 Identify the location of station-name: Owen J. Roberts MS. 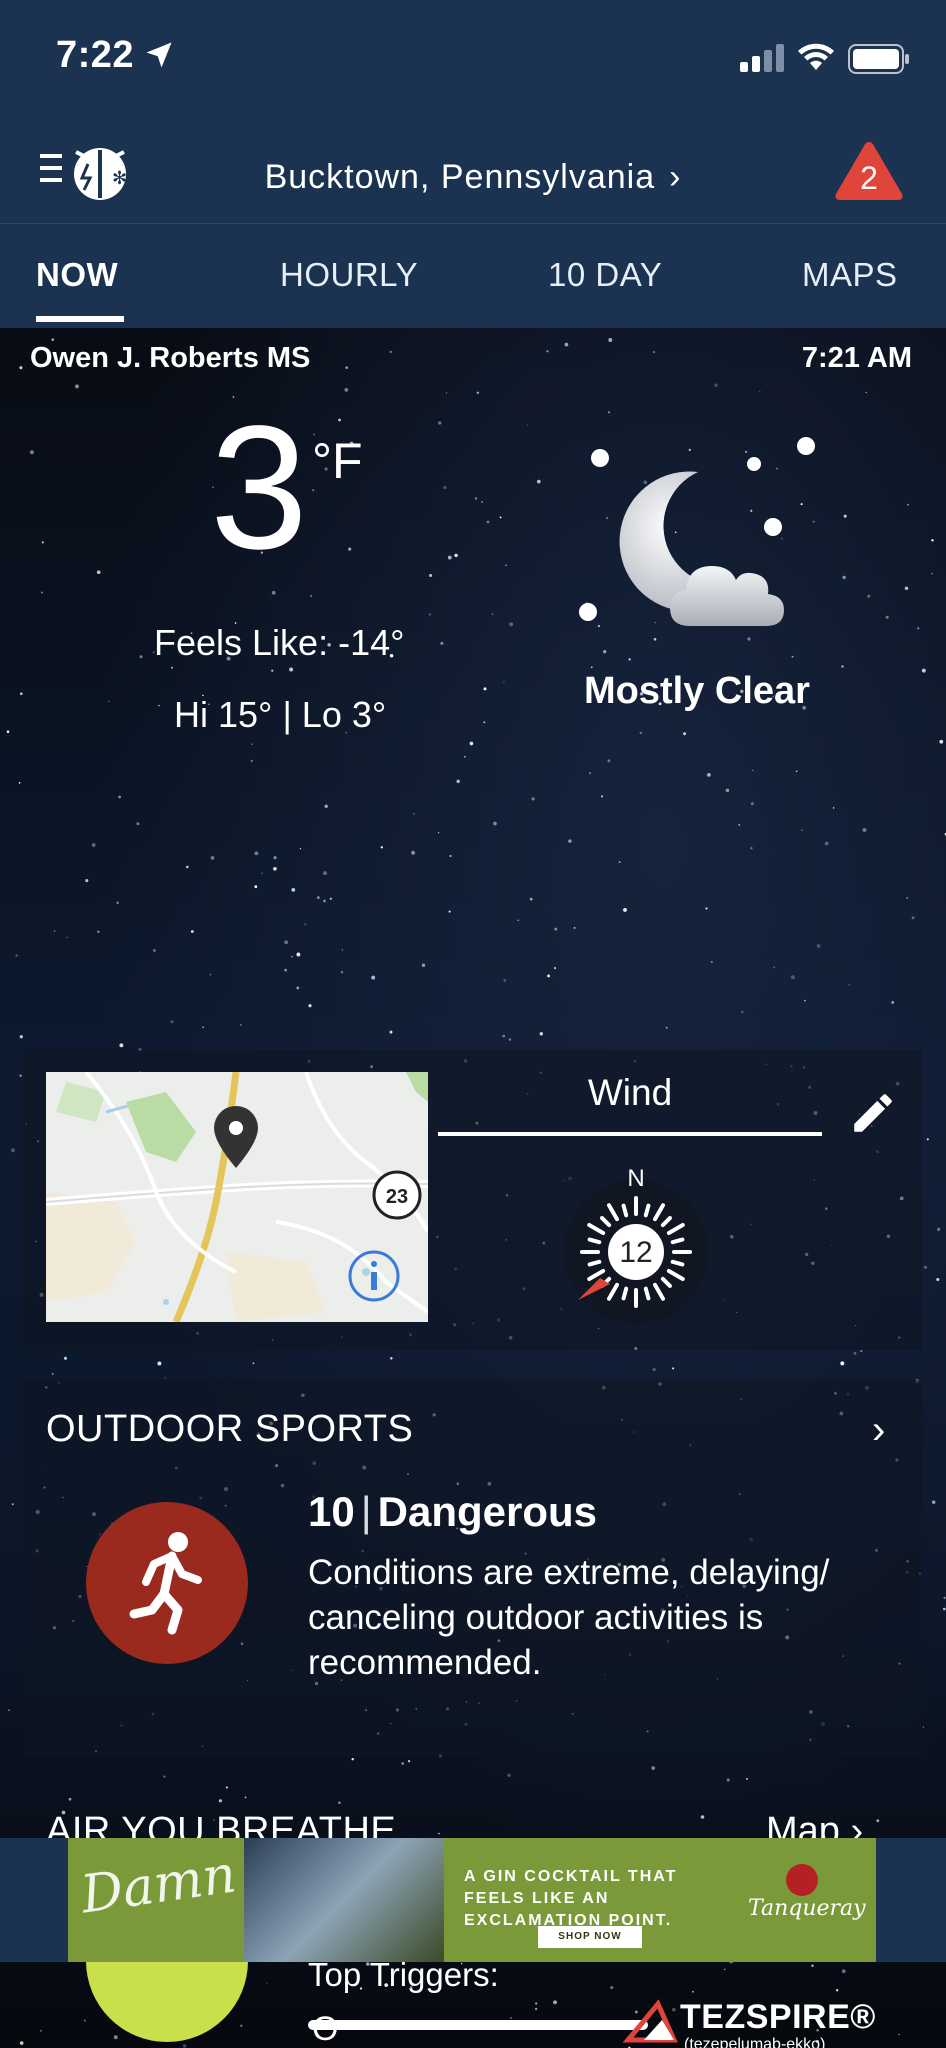
(170, 358).